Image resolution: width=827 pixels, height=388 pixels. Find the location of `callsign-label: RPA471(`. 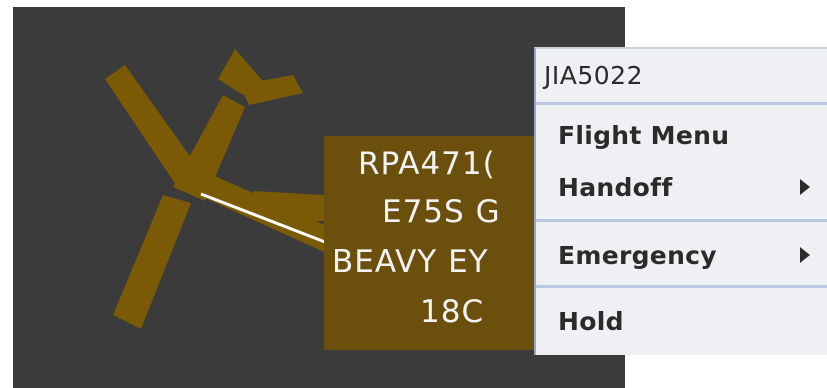

callsign-label: RPA471( is located at coordinates (427, 164).